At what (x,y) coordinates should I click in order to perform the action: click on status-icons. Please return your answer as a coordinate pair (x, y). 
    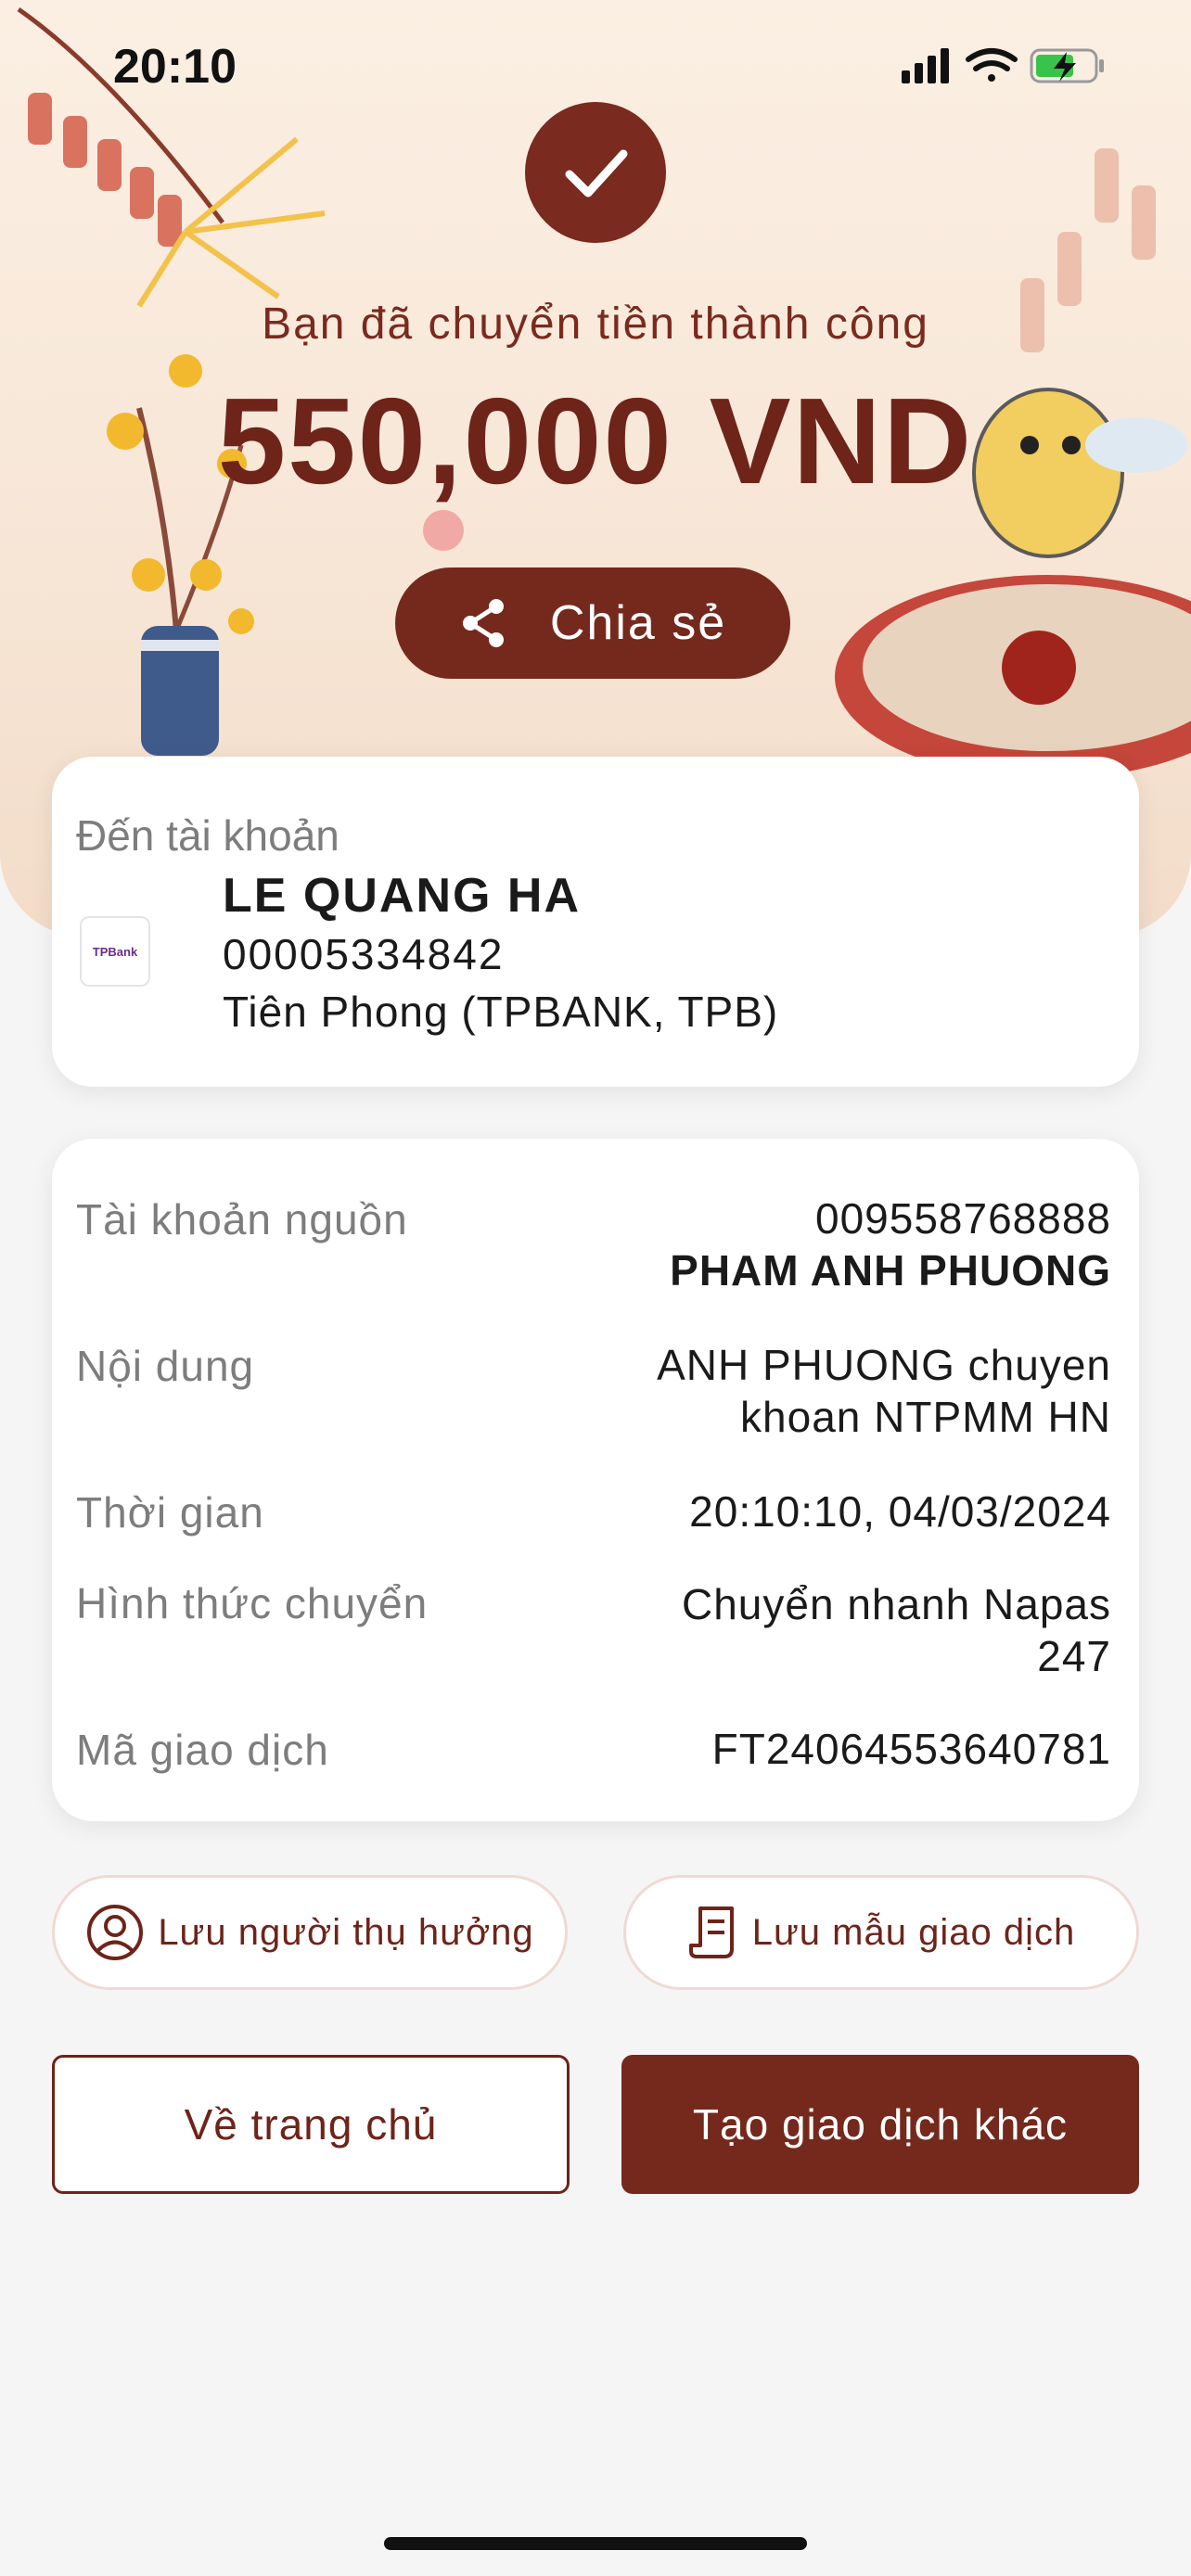
    Looking at the image, I should click on (1008, 68).